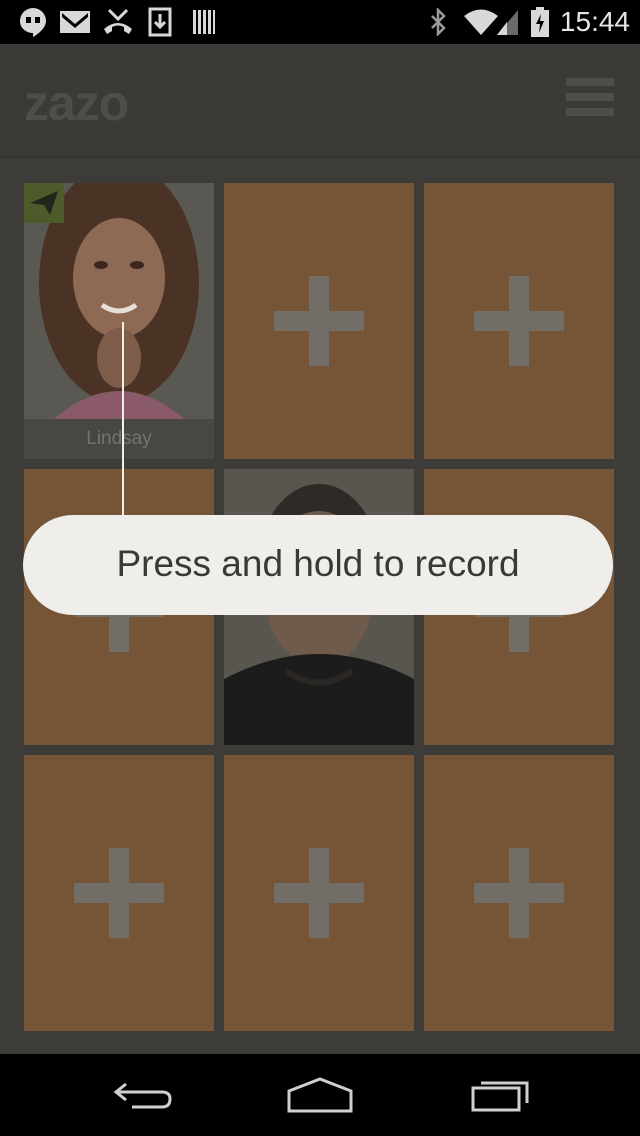 The image size is (640, 1136). I want to click on barcode-icon, so click(204, 22).